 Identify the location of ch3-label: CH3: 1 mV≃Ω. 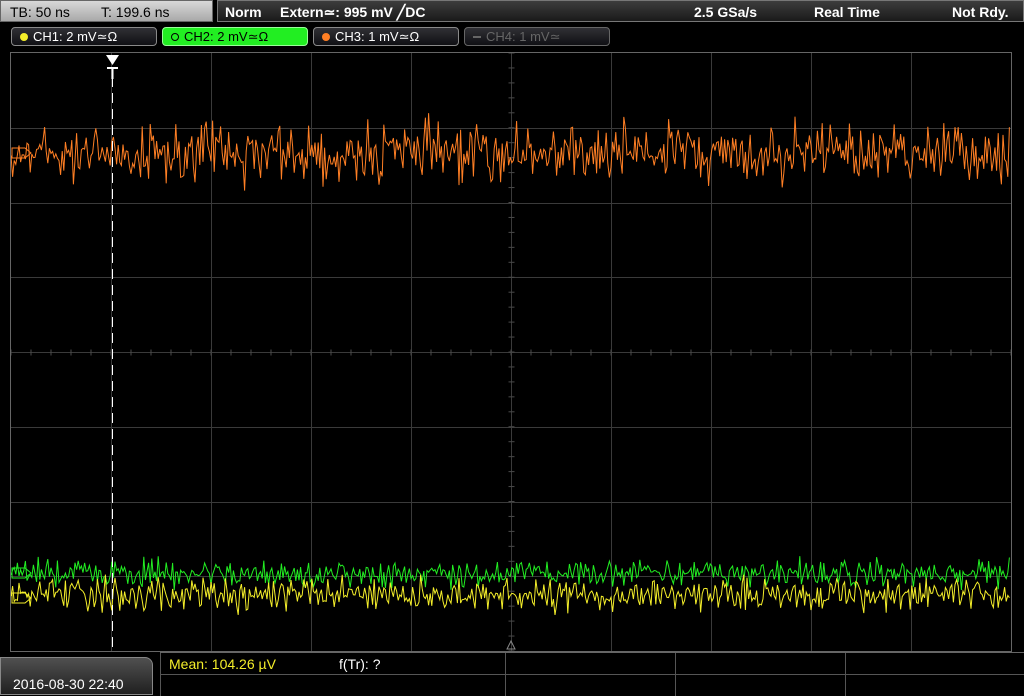
(377, 36).